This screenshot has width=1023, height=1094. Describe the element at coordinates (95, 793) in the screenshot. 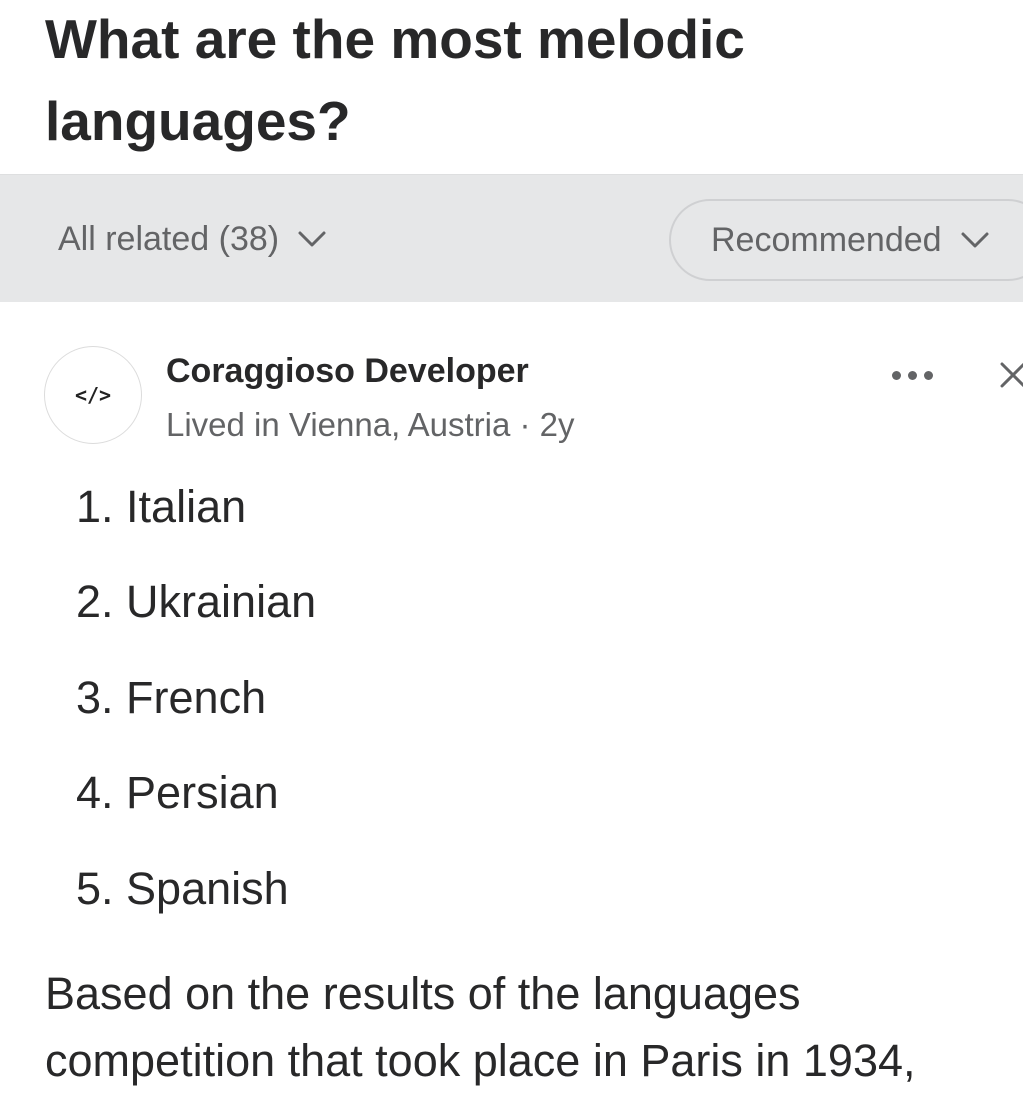

I see `list-item-number: 4.` at that location.